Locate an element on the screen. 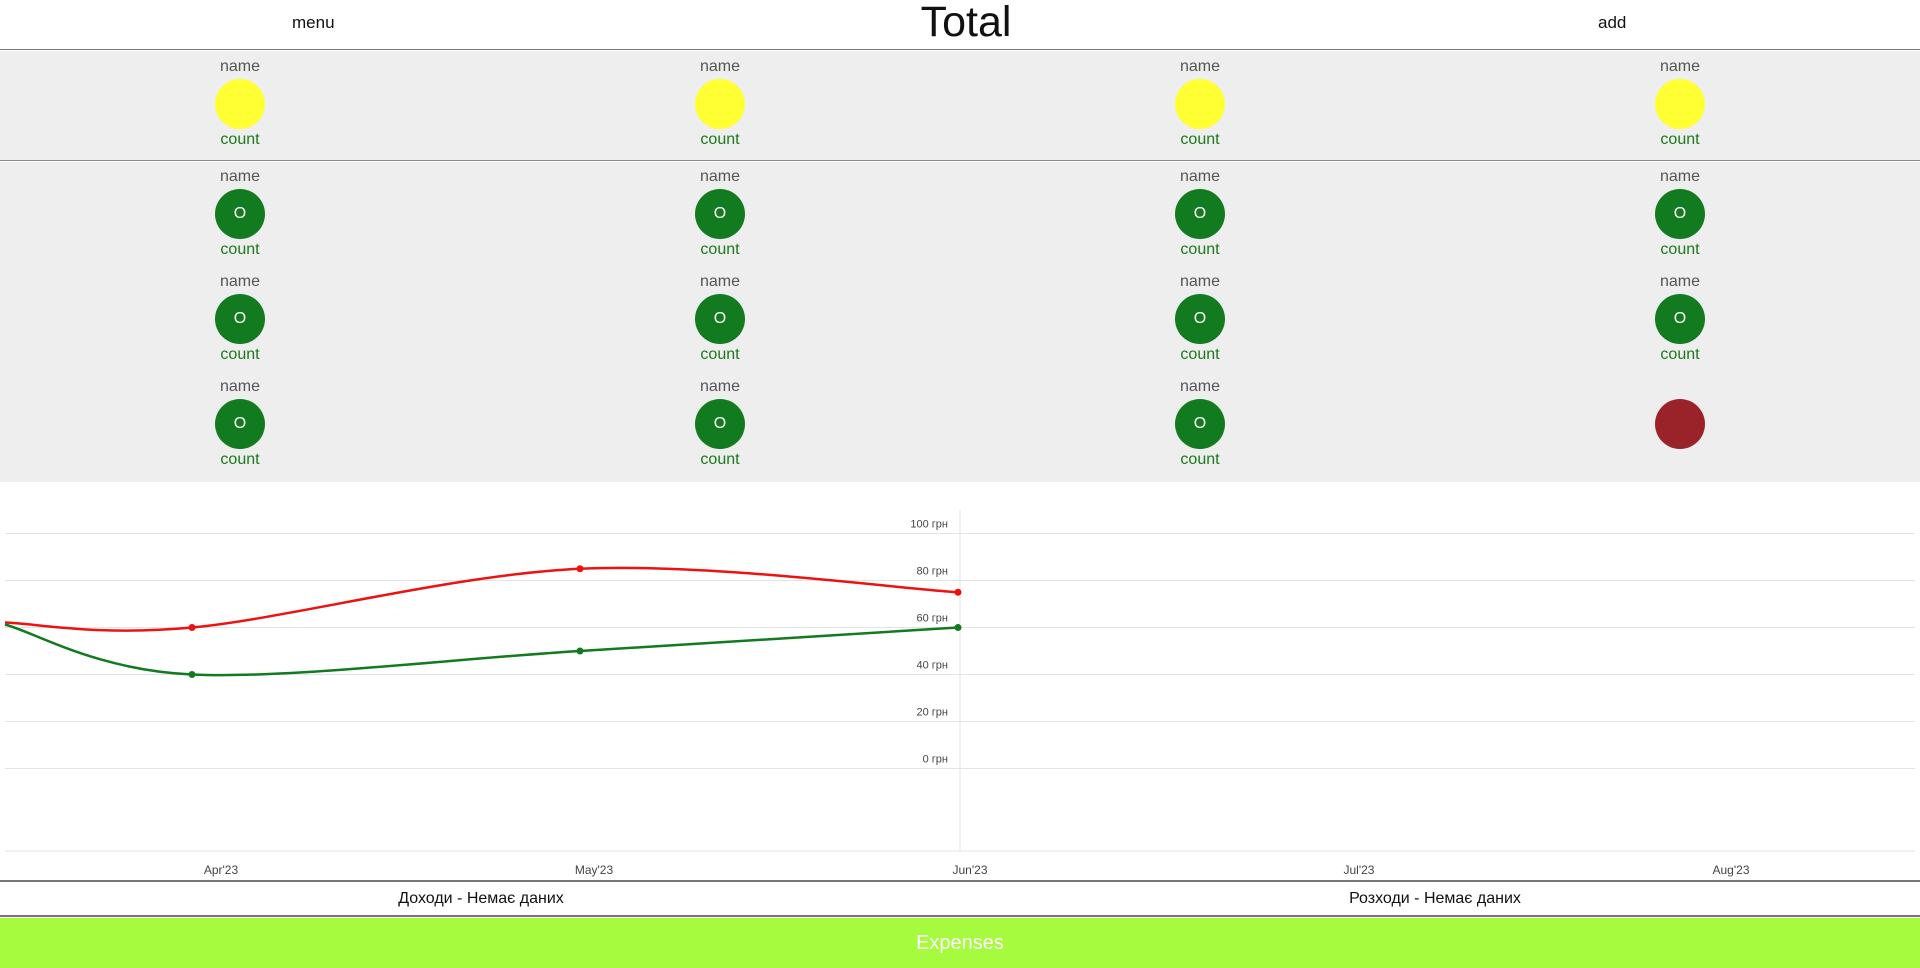  categories-circle-icon is located at coordinates (1680, 424).